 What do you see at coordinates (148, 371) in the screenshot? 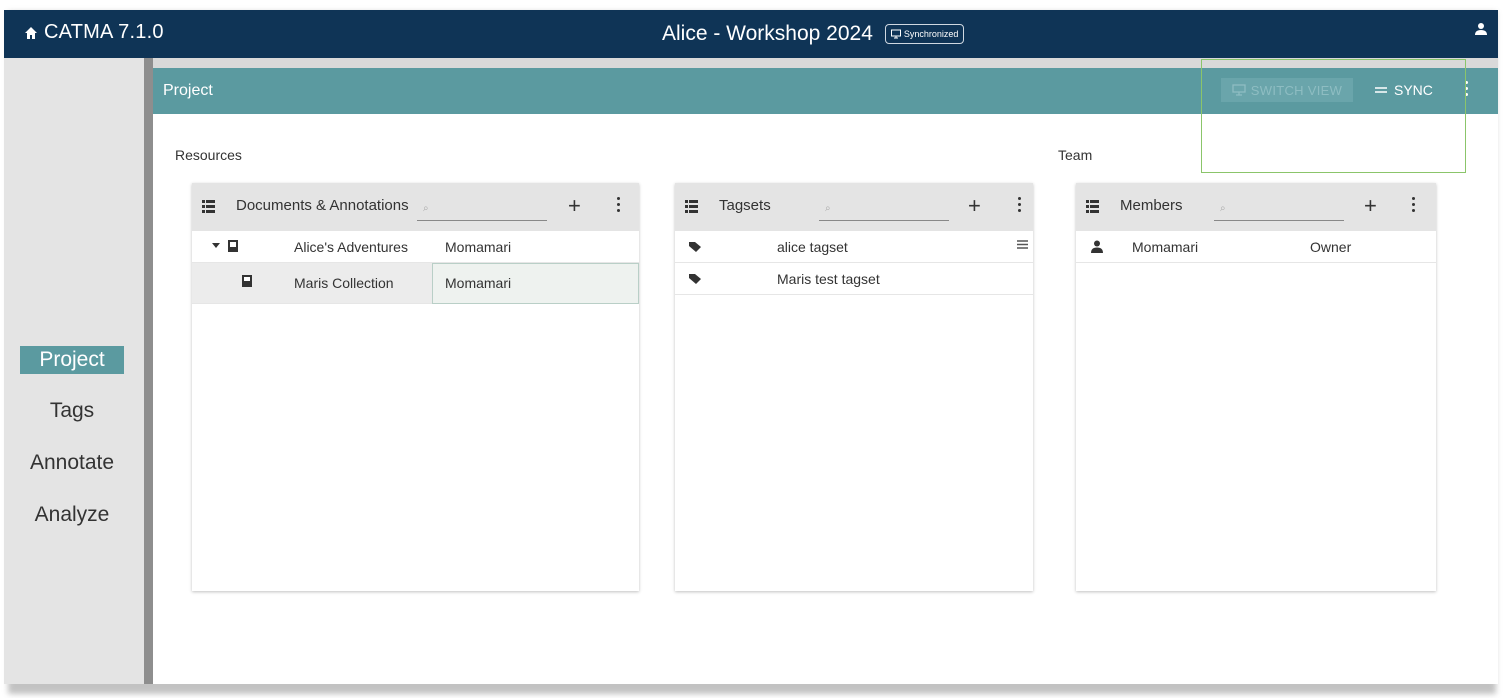
I see `sidebar-divider` at bounding box center [148, 371].